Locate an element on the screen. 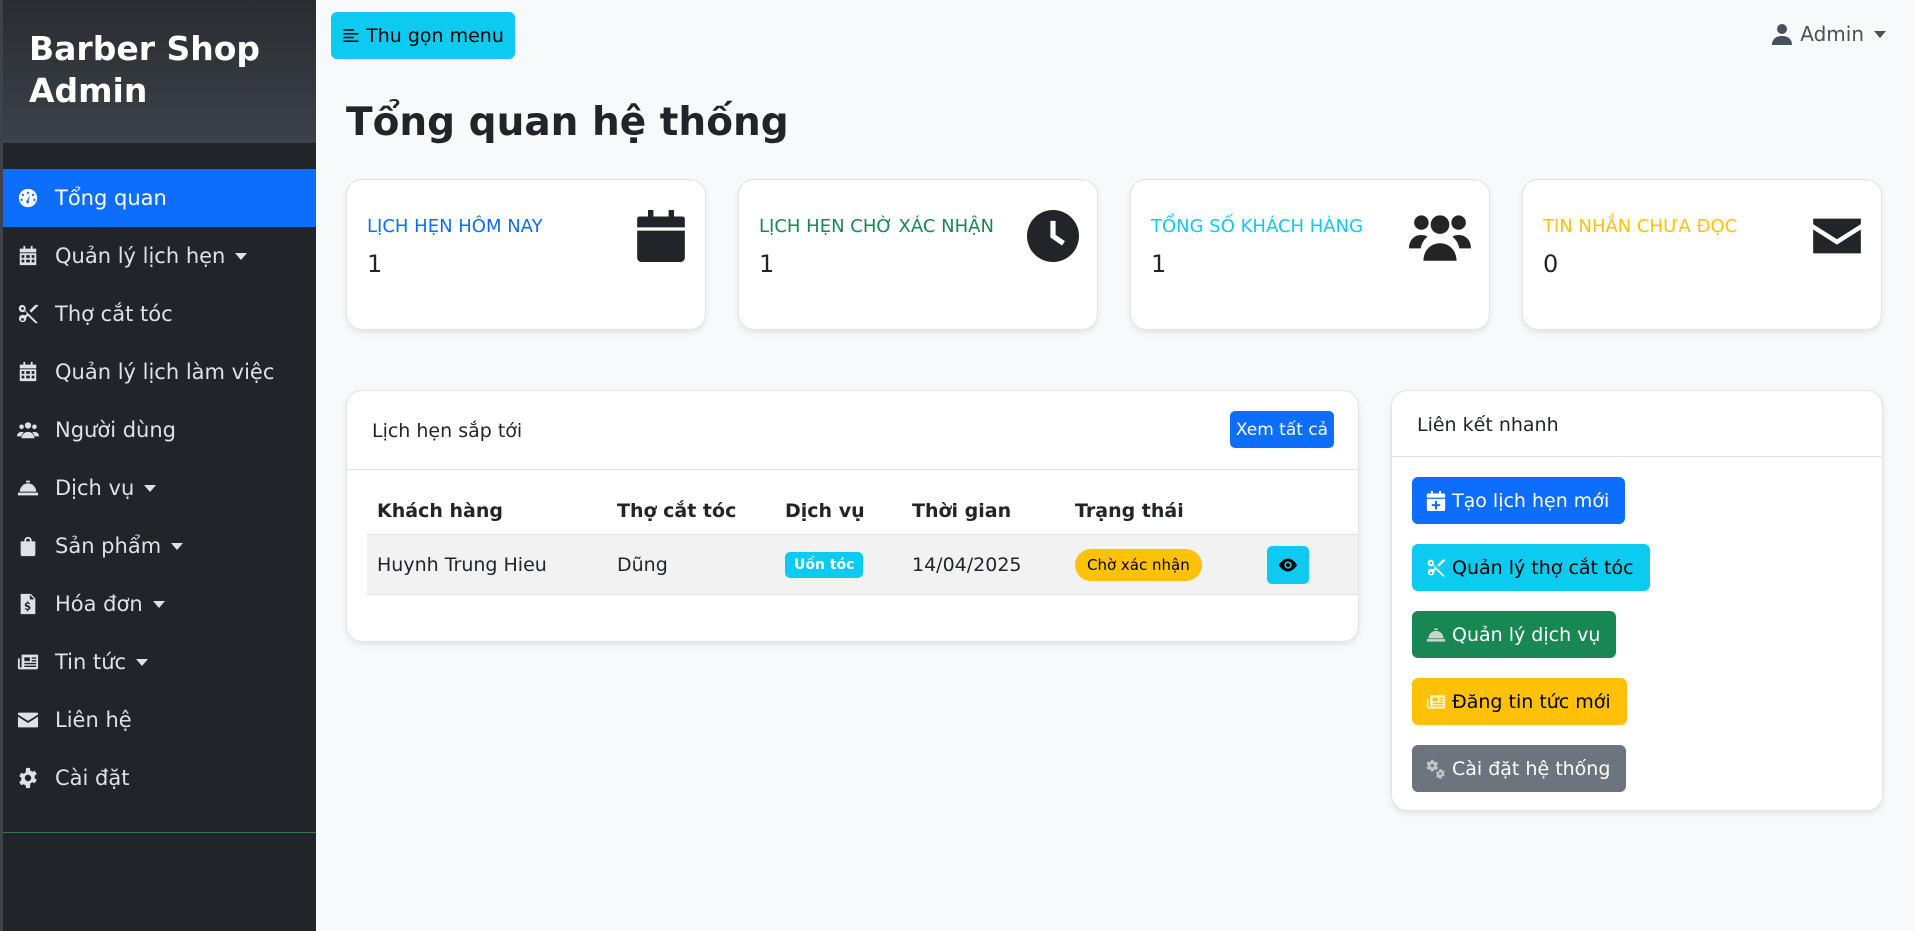  column-header: Thời gian is located at coordinates (983, 517).